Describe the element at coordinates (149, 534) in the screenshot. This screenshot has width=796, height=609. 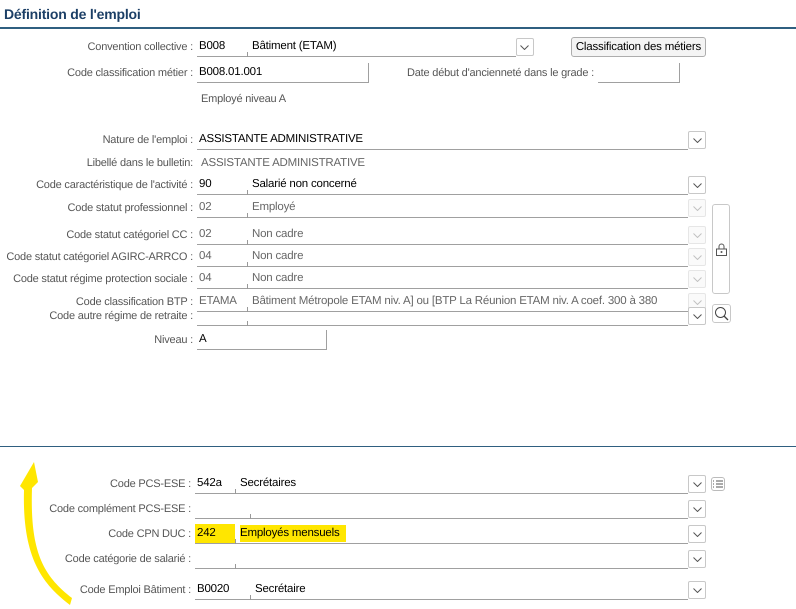
I see `field-label: Code CPN DUC :` at that location.